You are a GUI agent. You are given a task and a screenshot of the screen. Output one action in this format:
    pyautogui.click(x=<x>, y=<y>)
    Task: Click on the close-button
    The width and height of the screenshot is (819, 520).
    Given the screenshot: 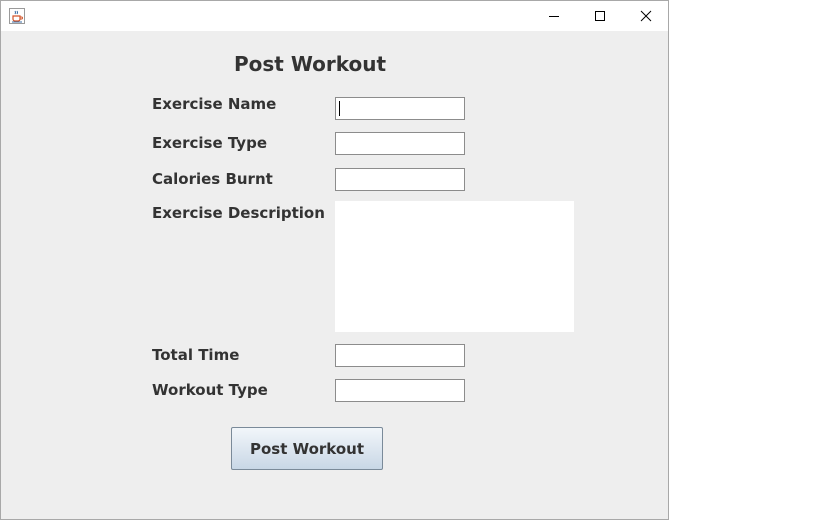 What is the action you would take?
    pyautogui.click(x=646, y=16)
    